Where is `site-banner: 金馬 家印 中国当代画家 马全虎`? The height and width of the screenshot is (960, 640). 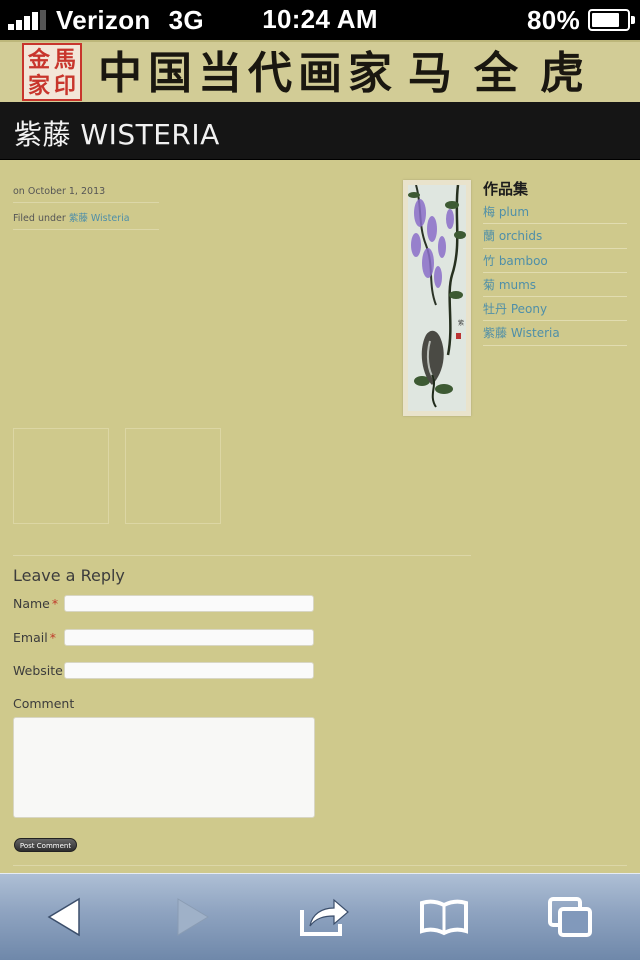
site-banner: 金馬 家印 中国当代画家 马全虎 is located at coordinates (320, 71).